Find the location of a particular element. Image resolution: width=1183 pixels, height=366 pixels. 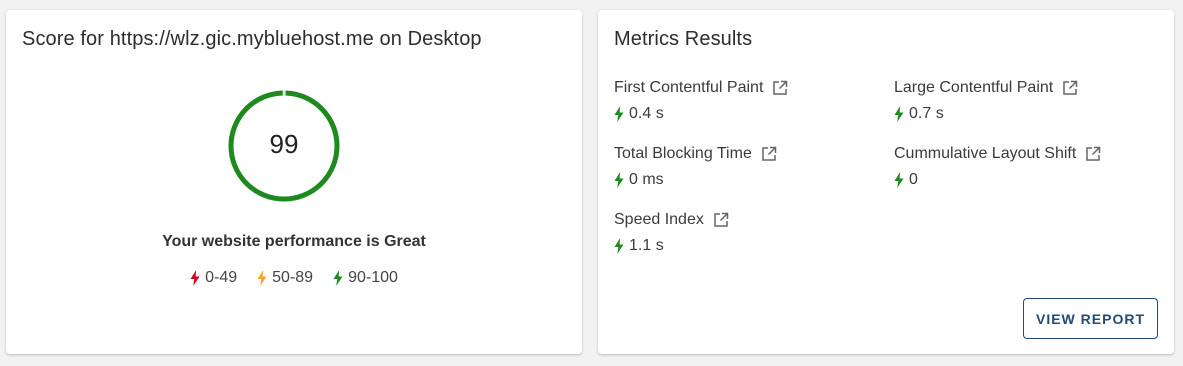

metric-total-blocking-time: Total Blocking Time 0 ms is located at coordinates (744, 167).